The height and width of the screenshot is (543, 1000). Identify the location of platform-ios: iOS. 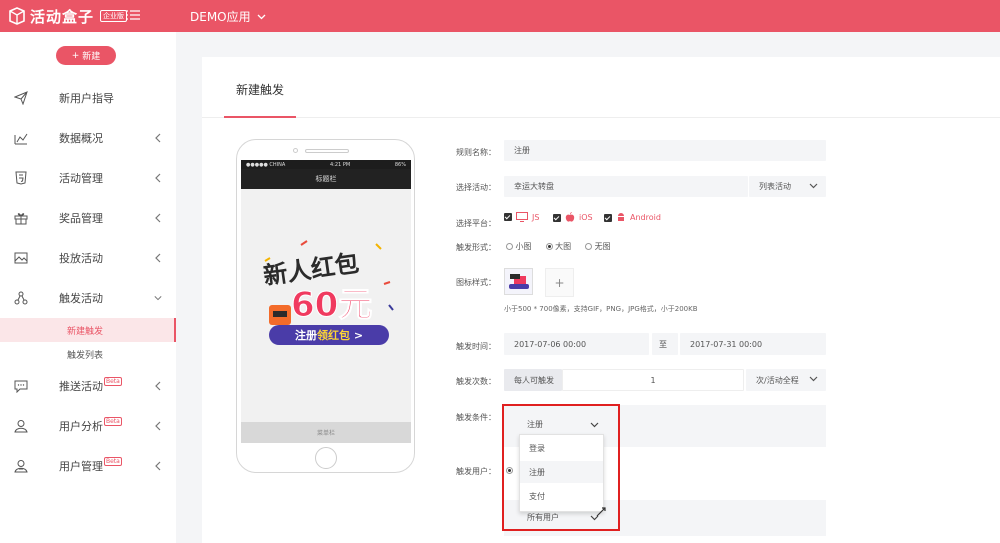
(573, 217).